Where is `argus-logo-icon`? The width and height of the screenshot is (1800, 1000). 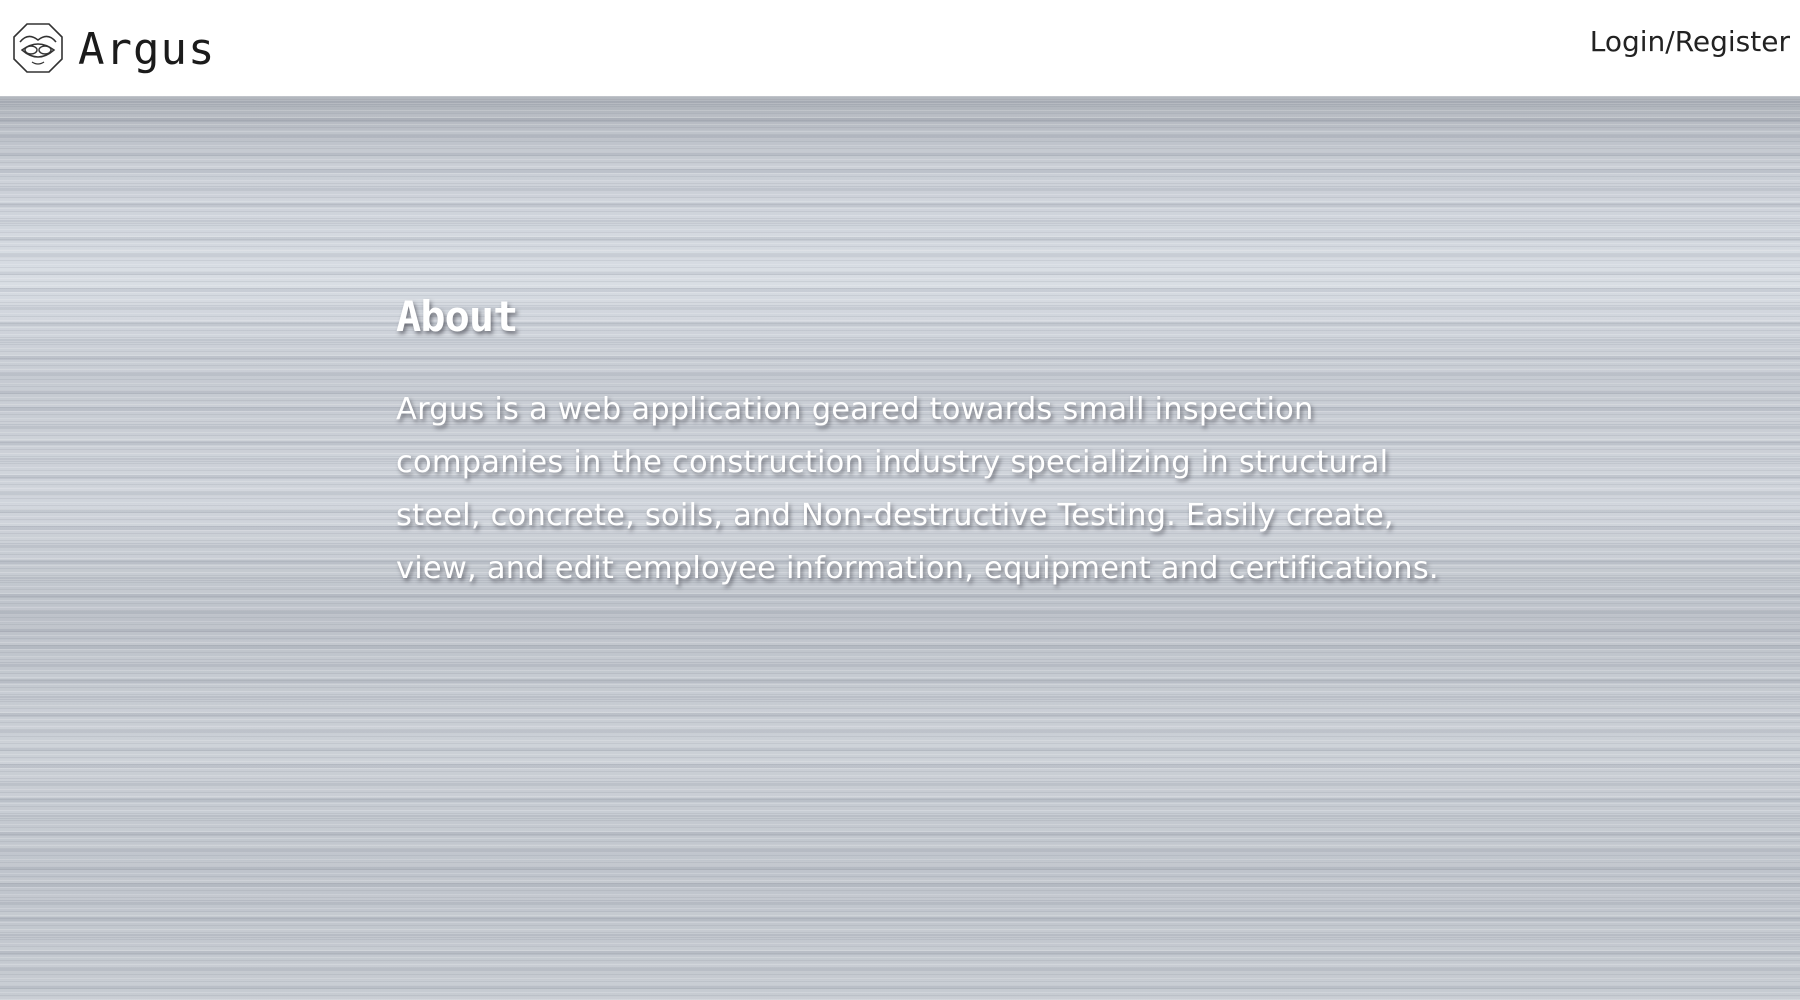 argus-logo-icon is located at coordinates (38, 48).